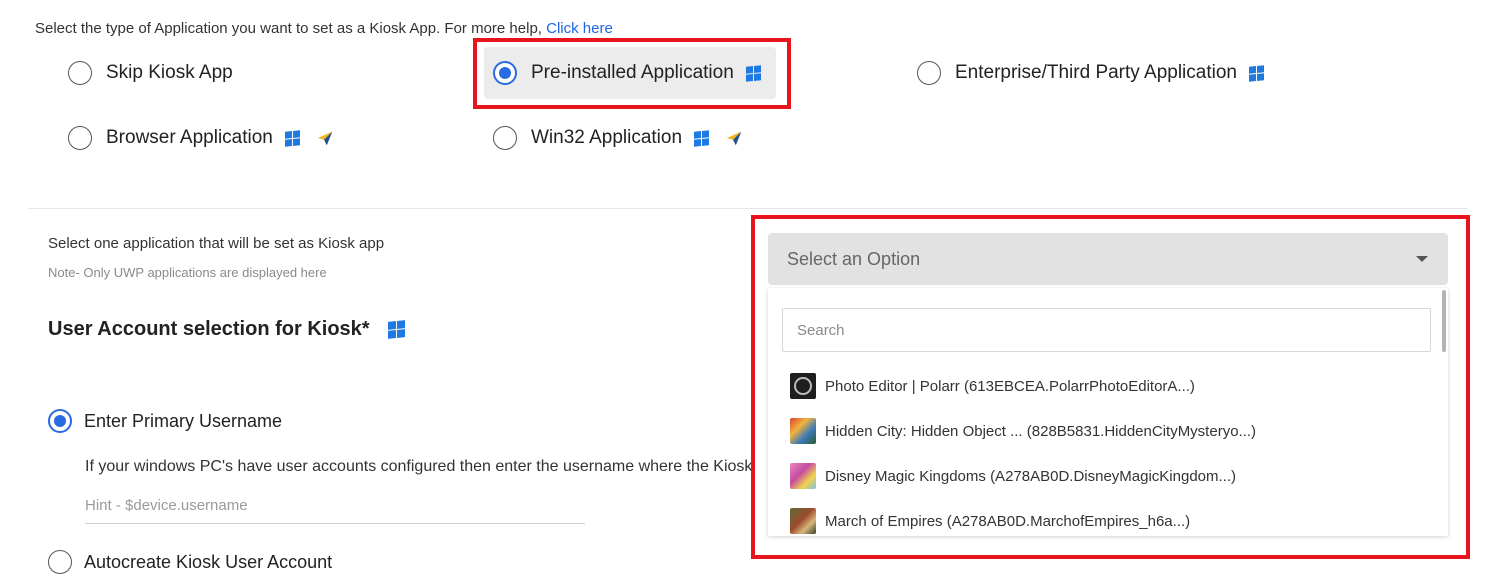  Describe the element at coordinates (60, 421) in the screenshot. I see `radio-button-checked` at that location.